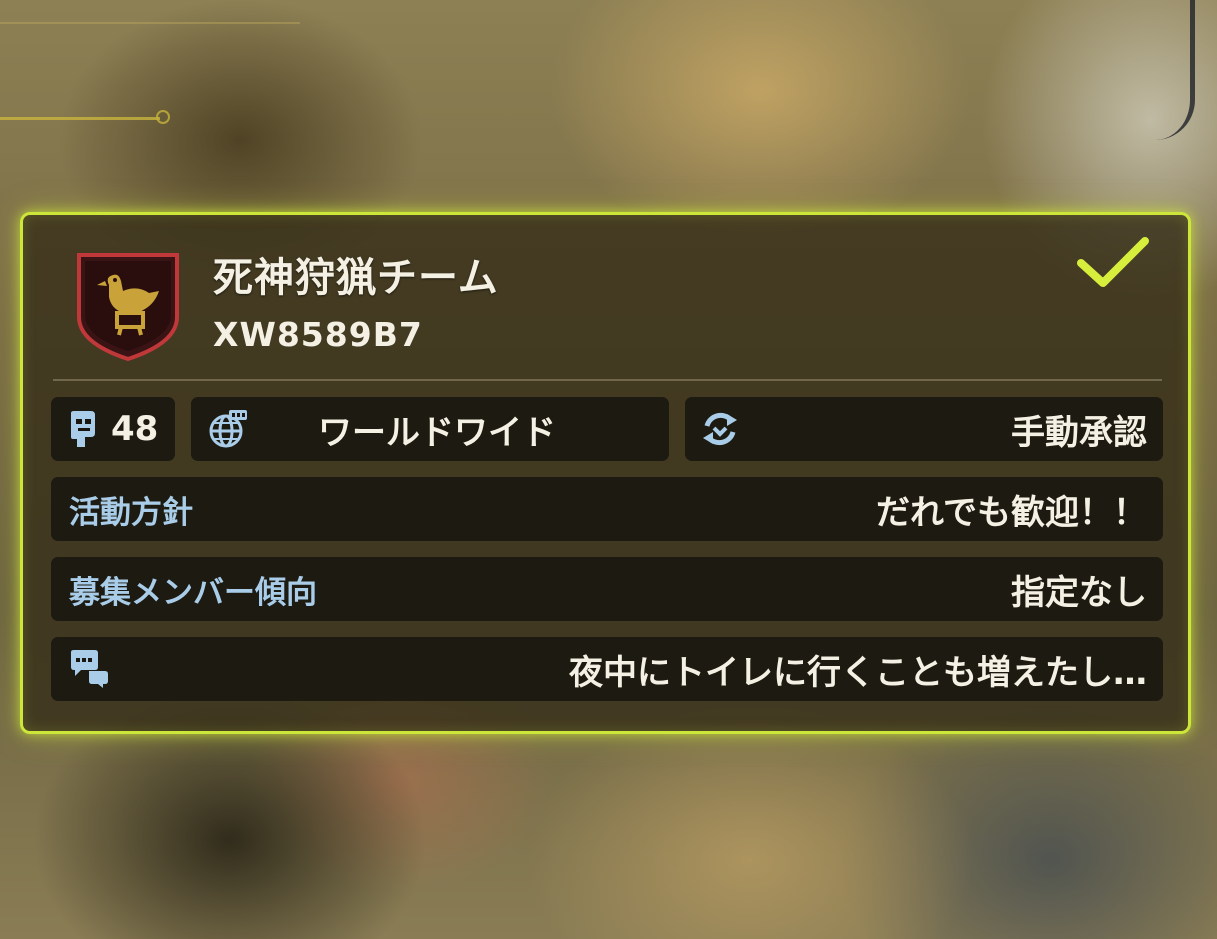 Image resolution: width=1217 pixels, height=939 pixels. Describe the element at coordinates (437, 432) in the screenshot. I see `region-value: ワールドワイド` at that location.